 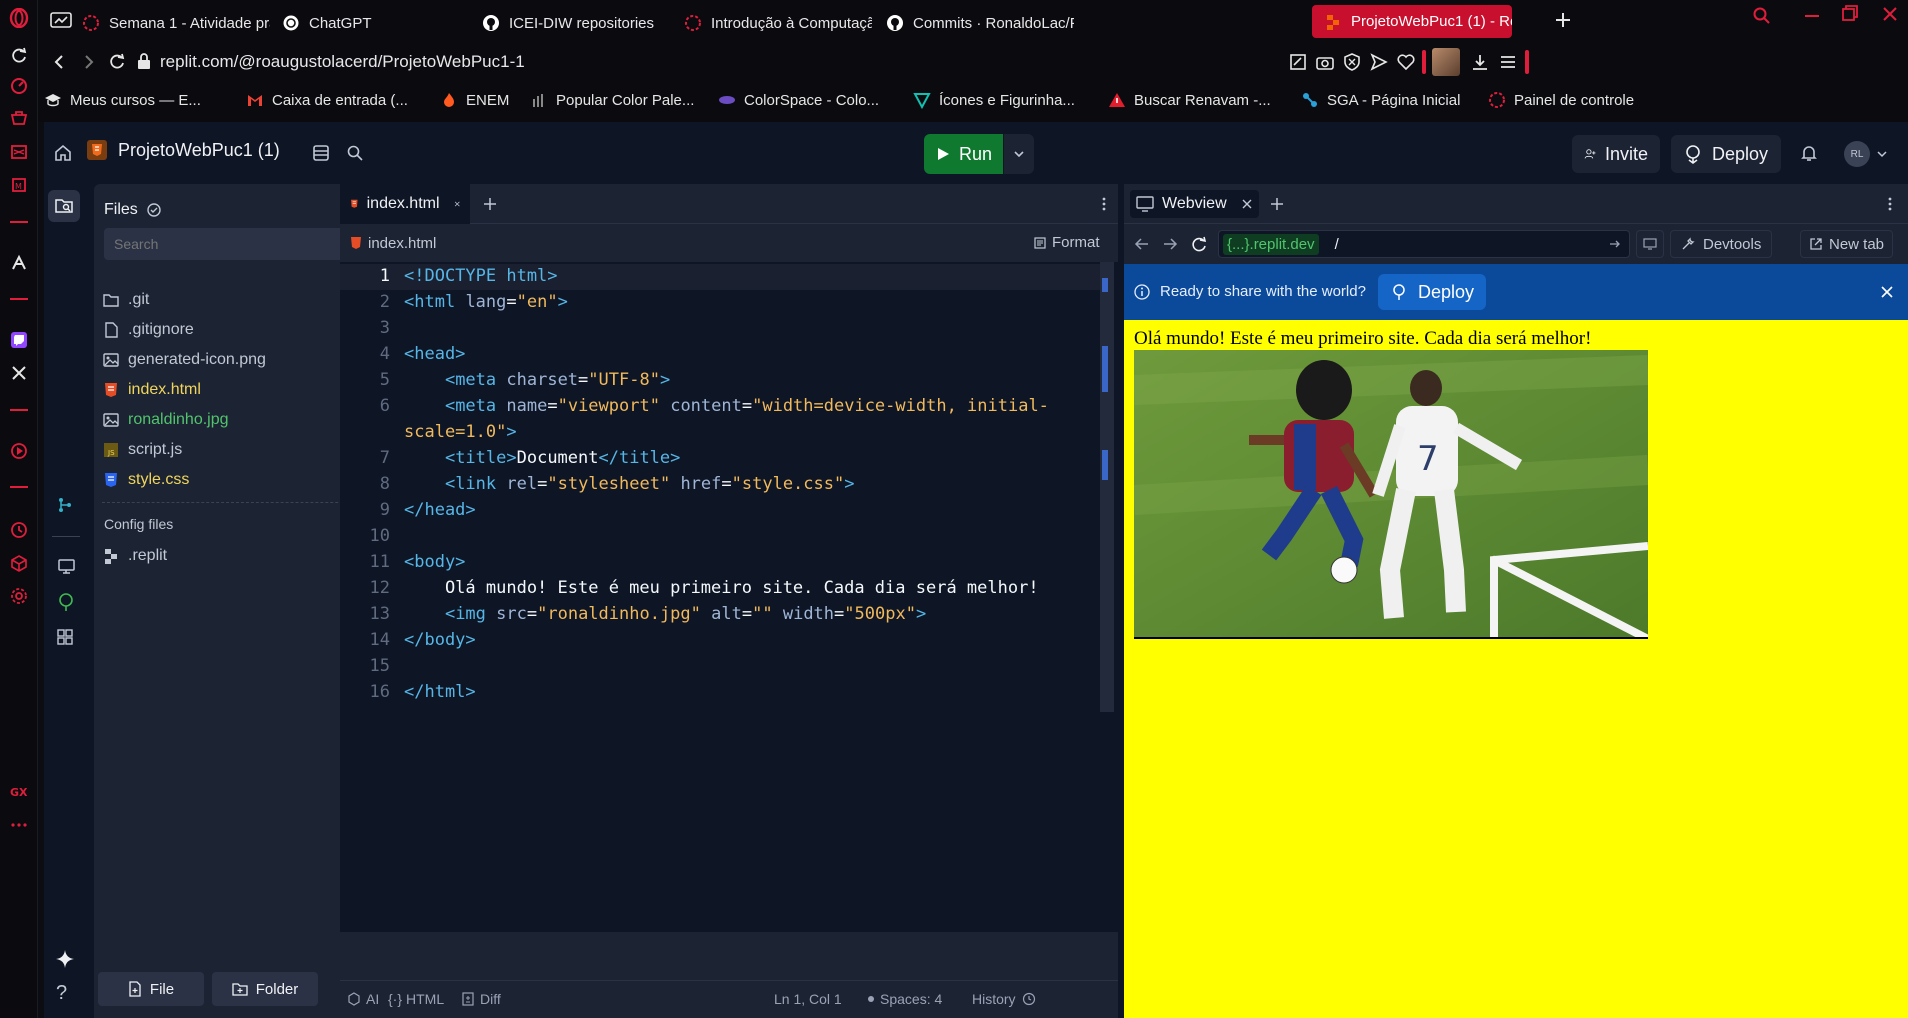 What do you see at coordinates (1563, 20) in the screenshot?
I see `new-tab-icon` at bounding box center [1563, 20].